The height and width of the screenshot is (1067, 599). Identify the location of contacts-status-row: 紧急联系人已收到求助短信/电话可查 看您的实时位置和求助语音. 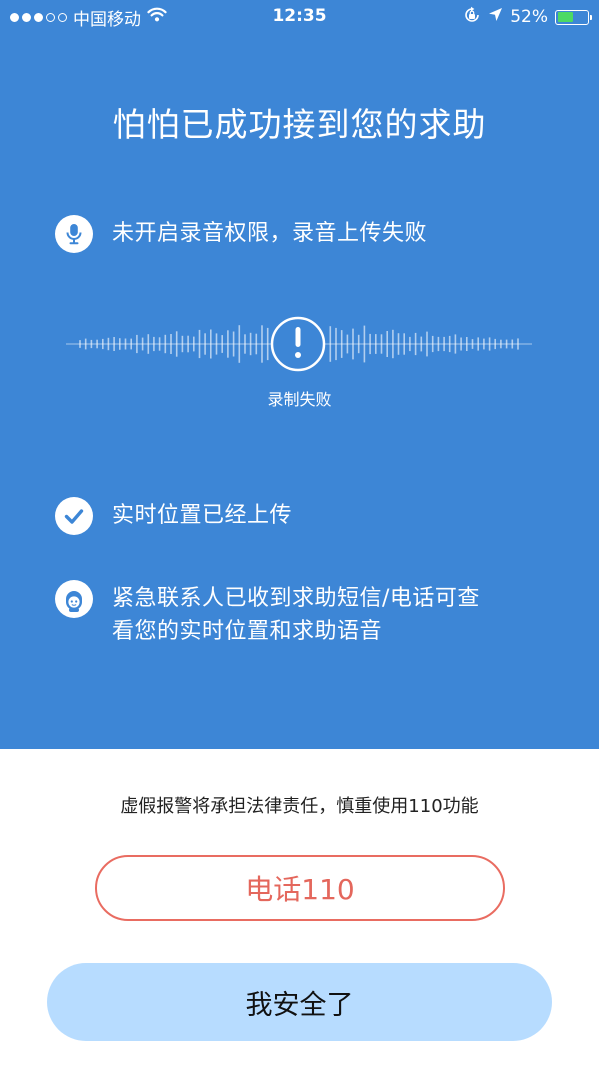
(267, 614).